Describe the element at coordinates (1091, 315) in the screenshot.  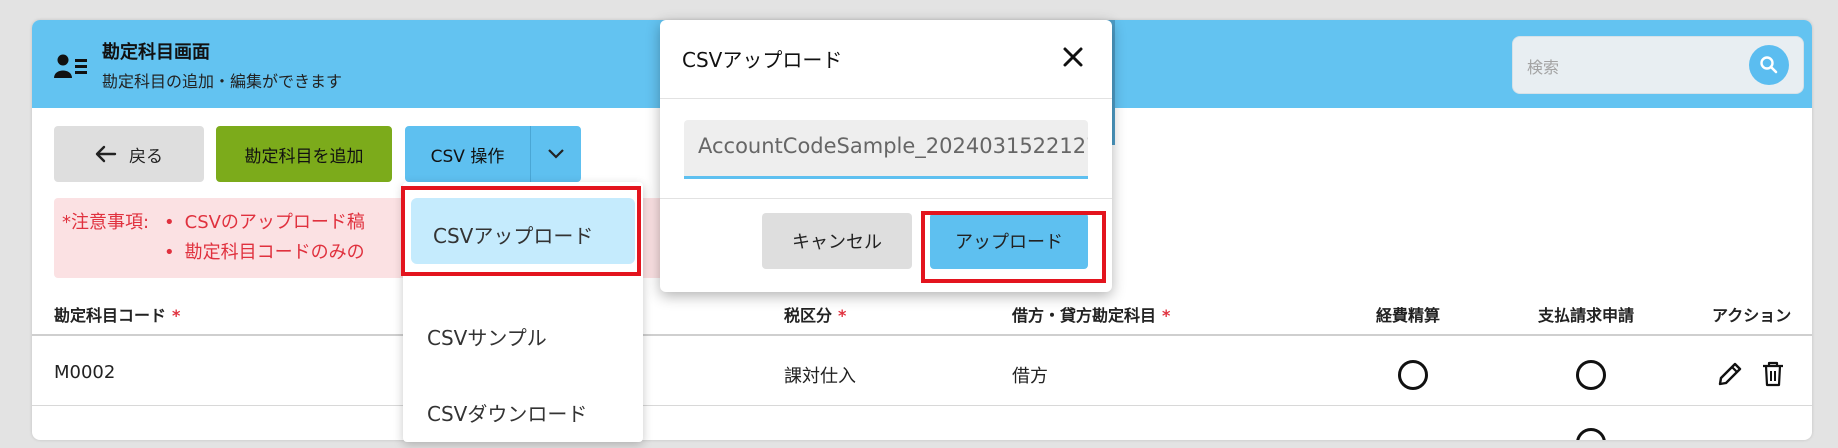
I see `column-header-debit-credit: 借方・貸方勘定科目 *` at that location.